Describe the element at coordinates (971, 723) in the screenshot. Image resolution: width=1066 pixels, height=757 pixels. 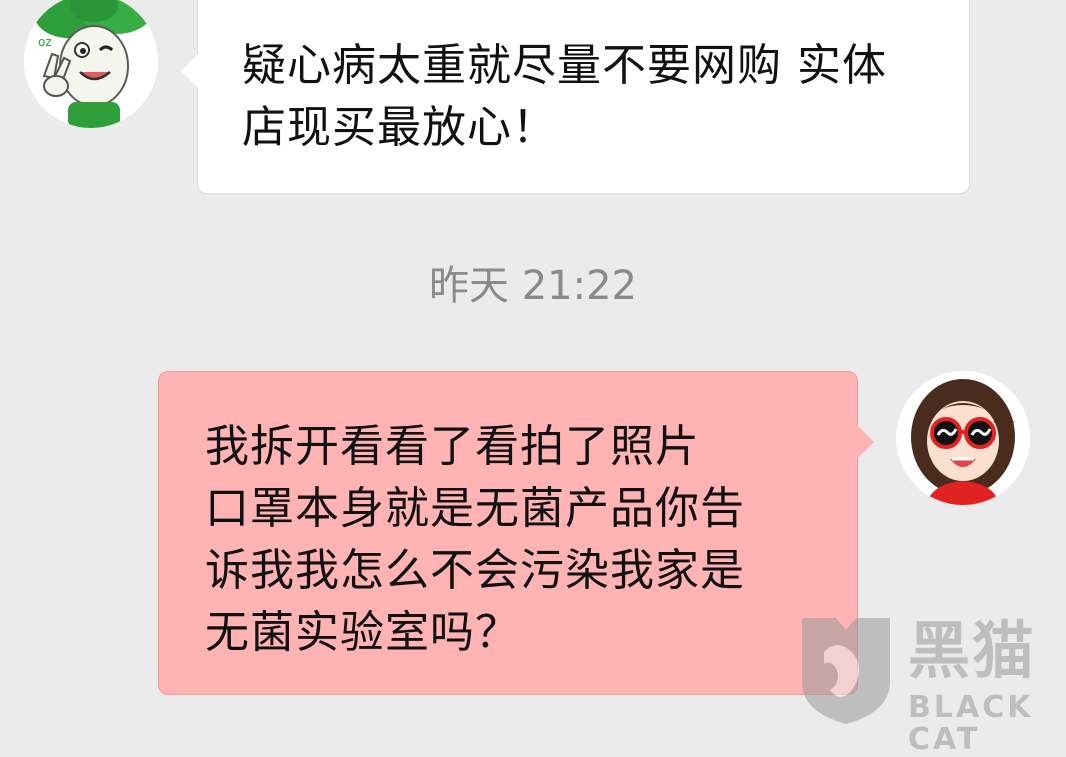
I see `watermark-en: BLACK CAT` at that location.